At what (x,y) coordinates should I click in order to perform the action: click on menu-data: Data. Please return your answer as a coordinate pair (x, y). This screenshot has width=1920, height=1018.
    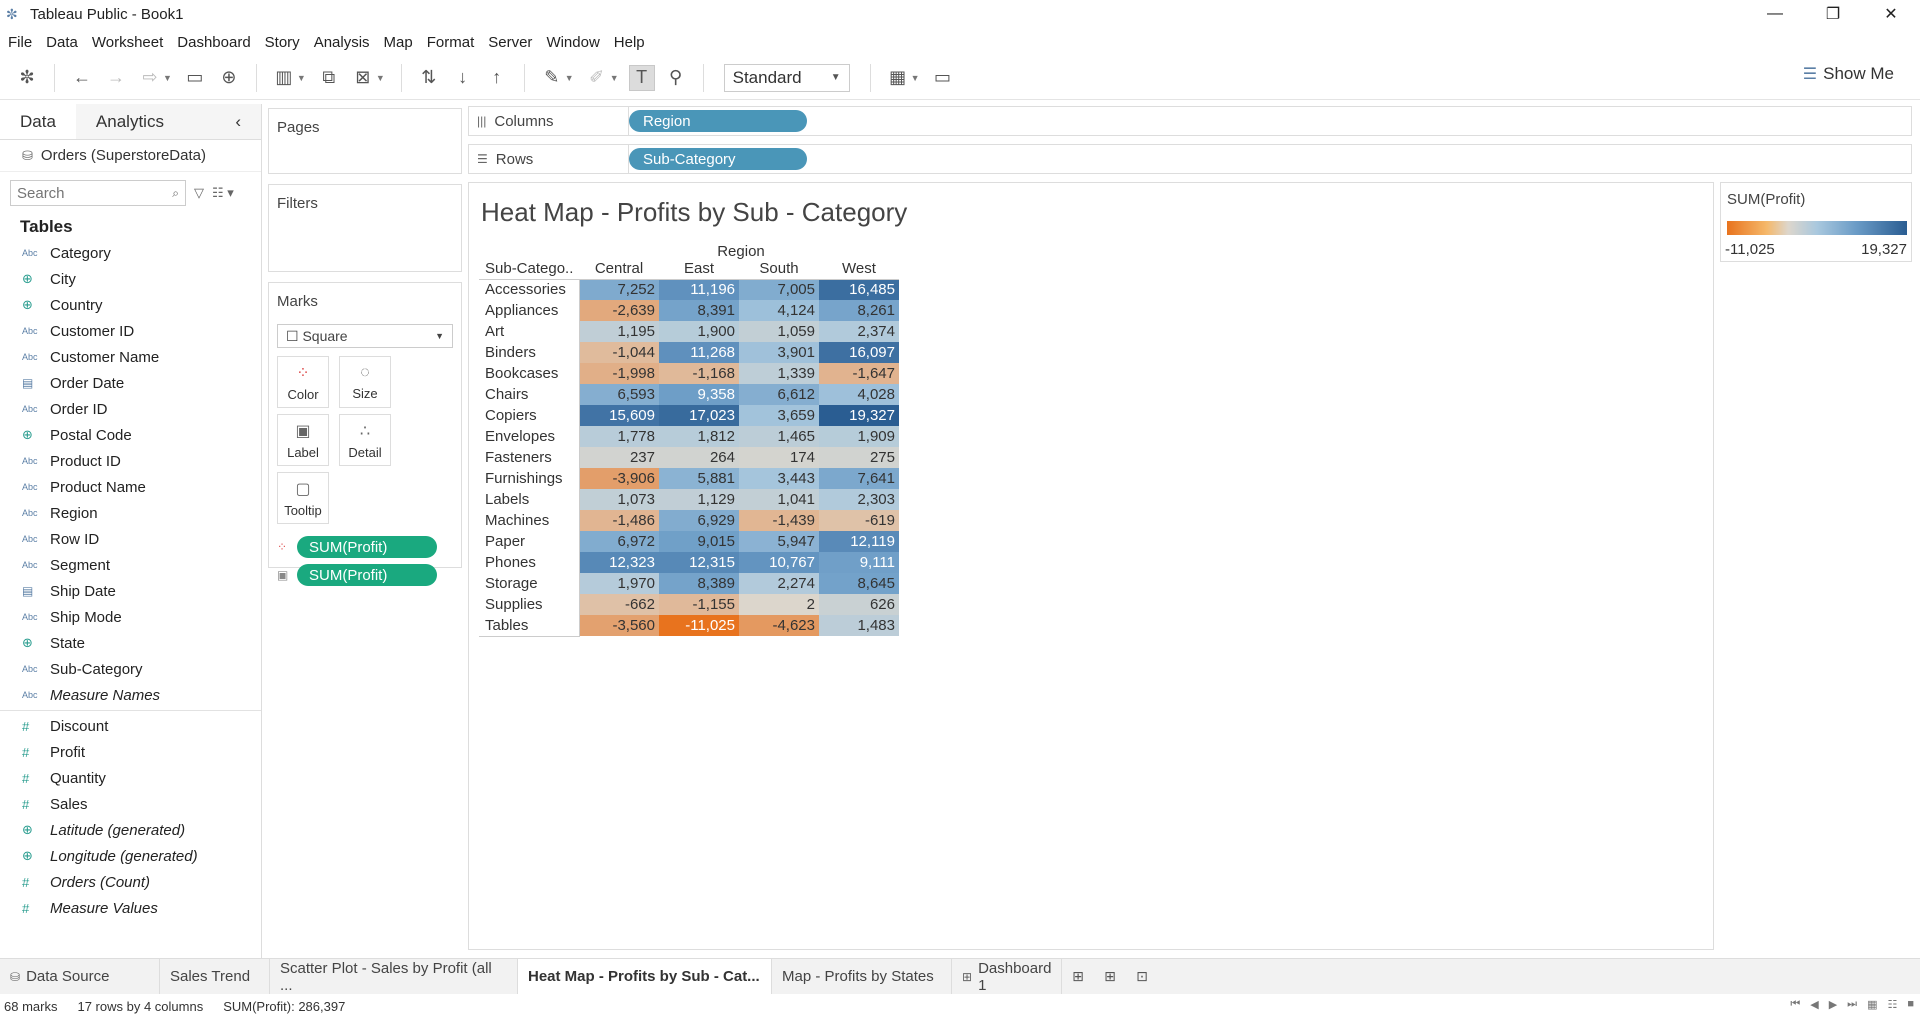
    Looking at the image, I should click on (62, 42).